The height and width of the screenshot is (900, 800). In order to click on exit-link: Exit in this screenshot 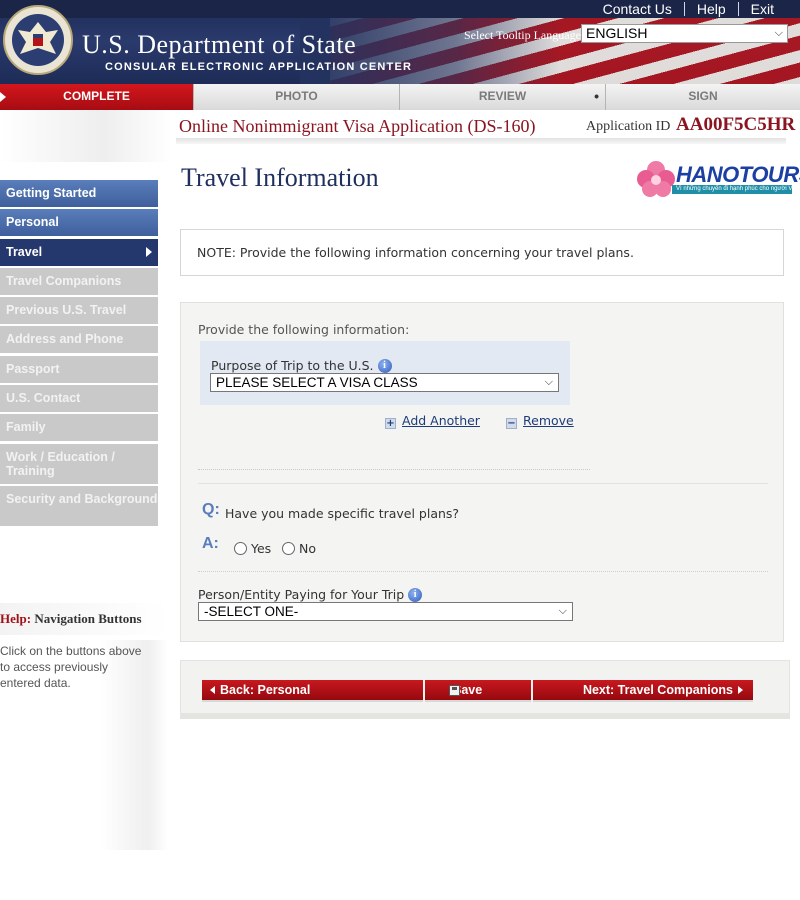, I will do `click(762, 9)`.